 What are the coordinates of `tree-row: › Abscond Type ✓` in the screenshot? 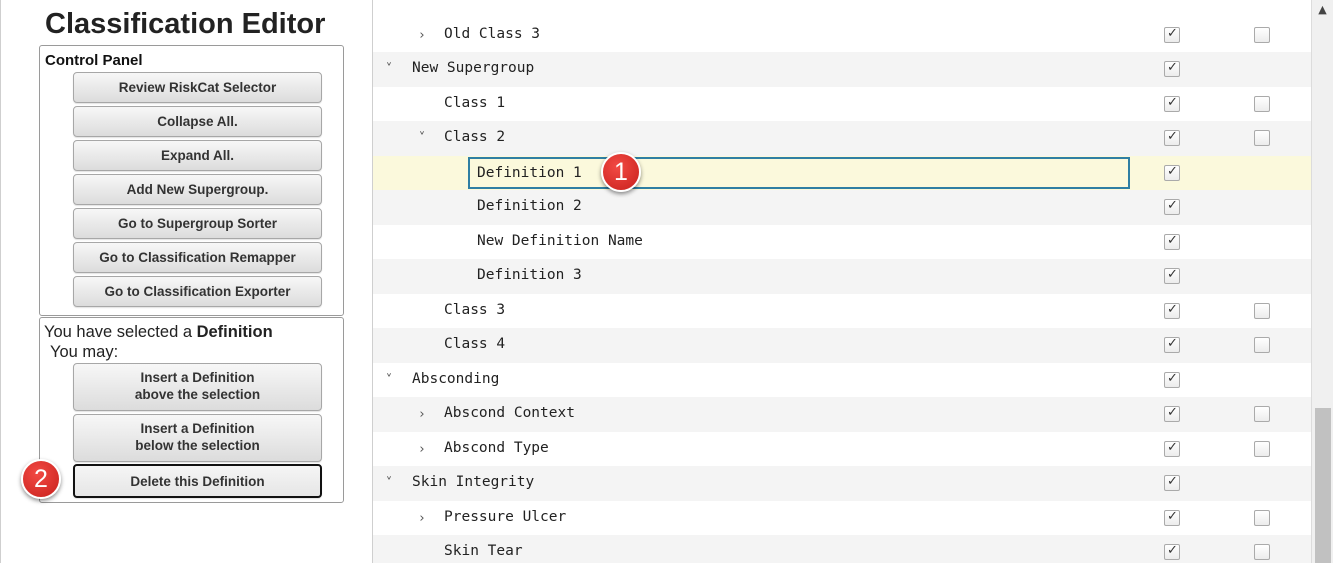 It's located at (842, 449).